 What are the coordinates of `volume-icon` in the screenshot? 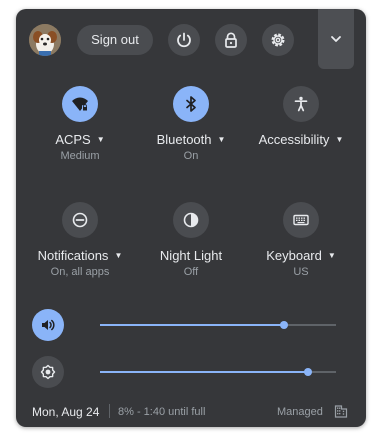 It's located at (48, 325).